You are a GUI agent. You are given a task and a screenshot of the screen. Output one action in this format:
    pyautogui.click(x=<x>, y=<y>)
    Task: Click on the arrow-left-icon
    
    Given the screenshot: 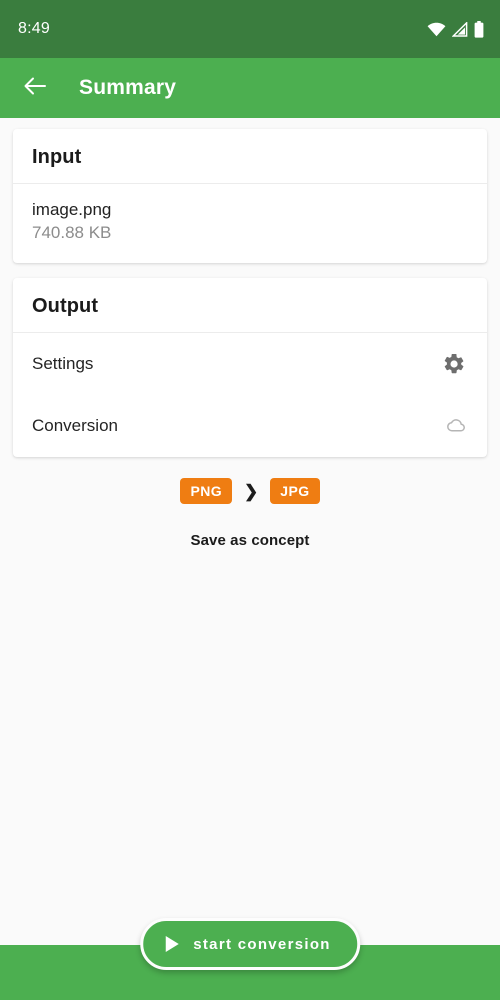 What is the action you would take?
    pyautogui.click(x=35, y=88)
    